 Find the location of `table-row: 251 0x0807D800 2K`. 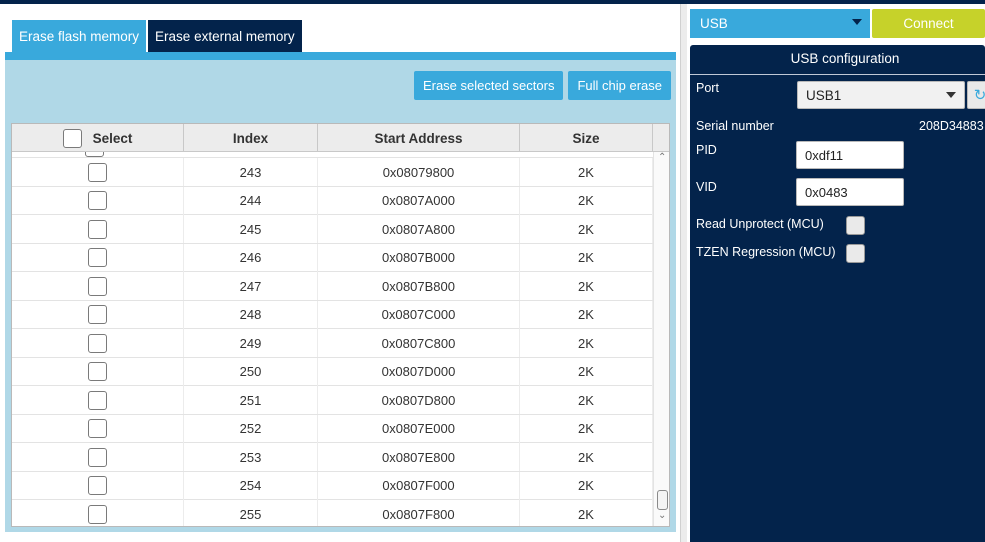

table-row: 251 0x0807D800 2K is located at coordinates (332, 400).